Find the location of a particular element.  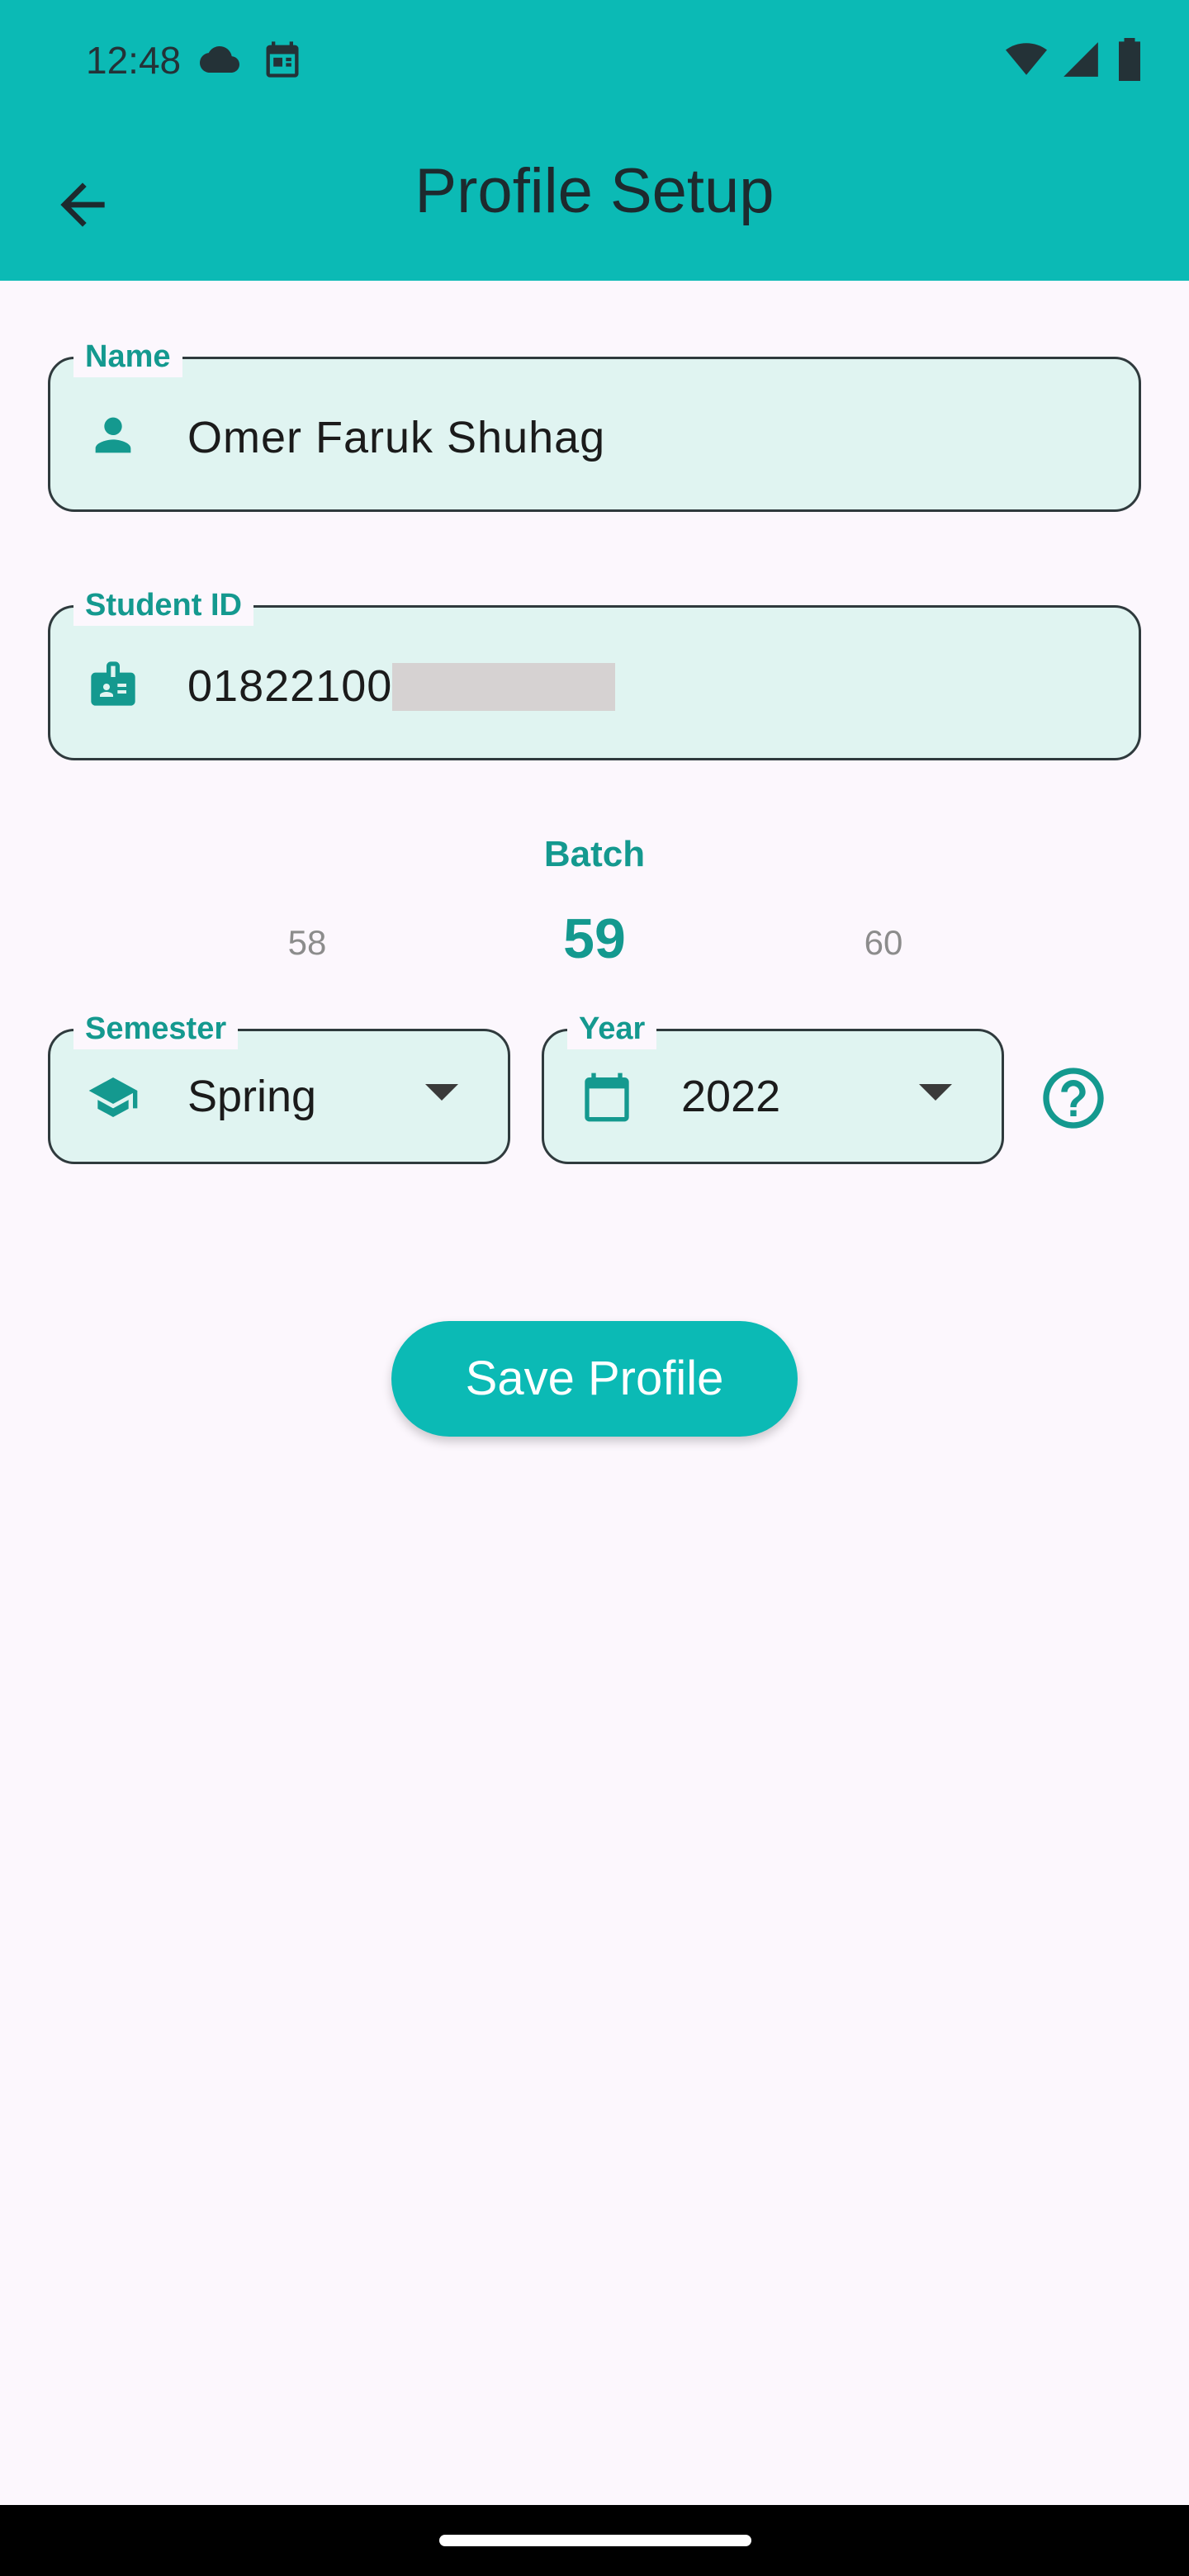

signal-icon is located at coordinates (1080, 59).